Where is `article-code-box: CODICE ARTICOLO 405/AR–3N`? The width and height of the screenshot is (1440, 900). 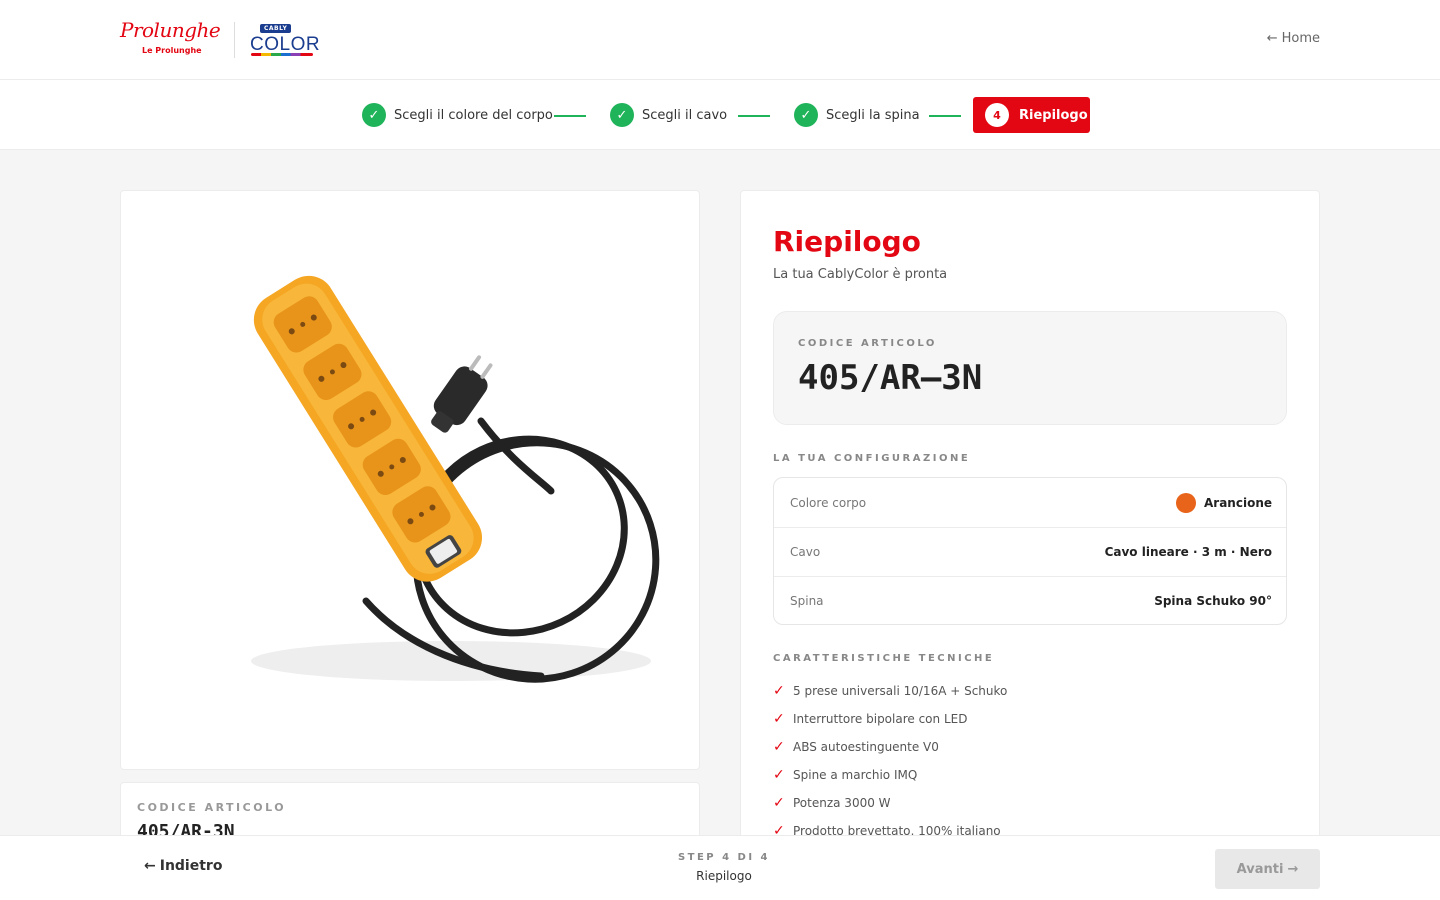 article-code-box: CODICE ARTICOLO 405/AR–3N is located at coordinates (1030, 368).